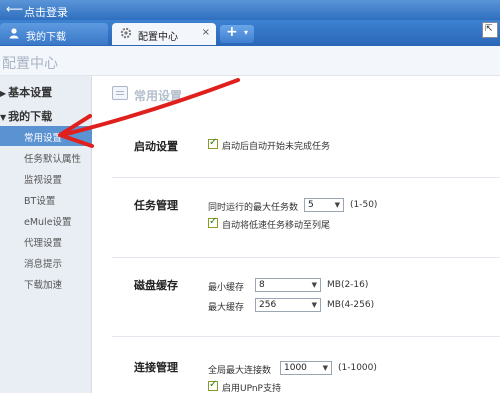 The image size is (500, 393). I want to click on max-cache-range: MB(4-256), so click(351, 305).